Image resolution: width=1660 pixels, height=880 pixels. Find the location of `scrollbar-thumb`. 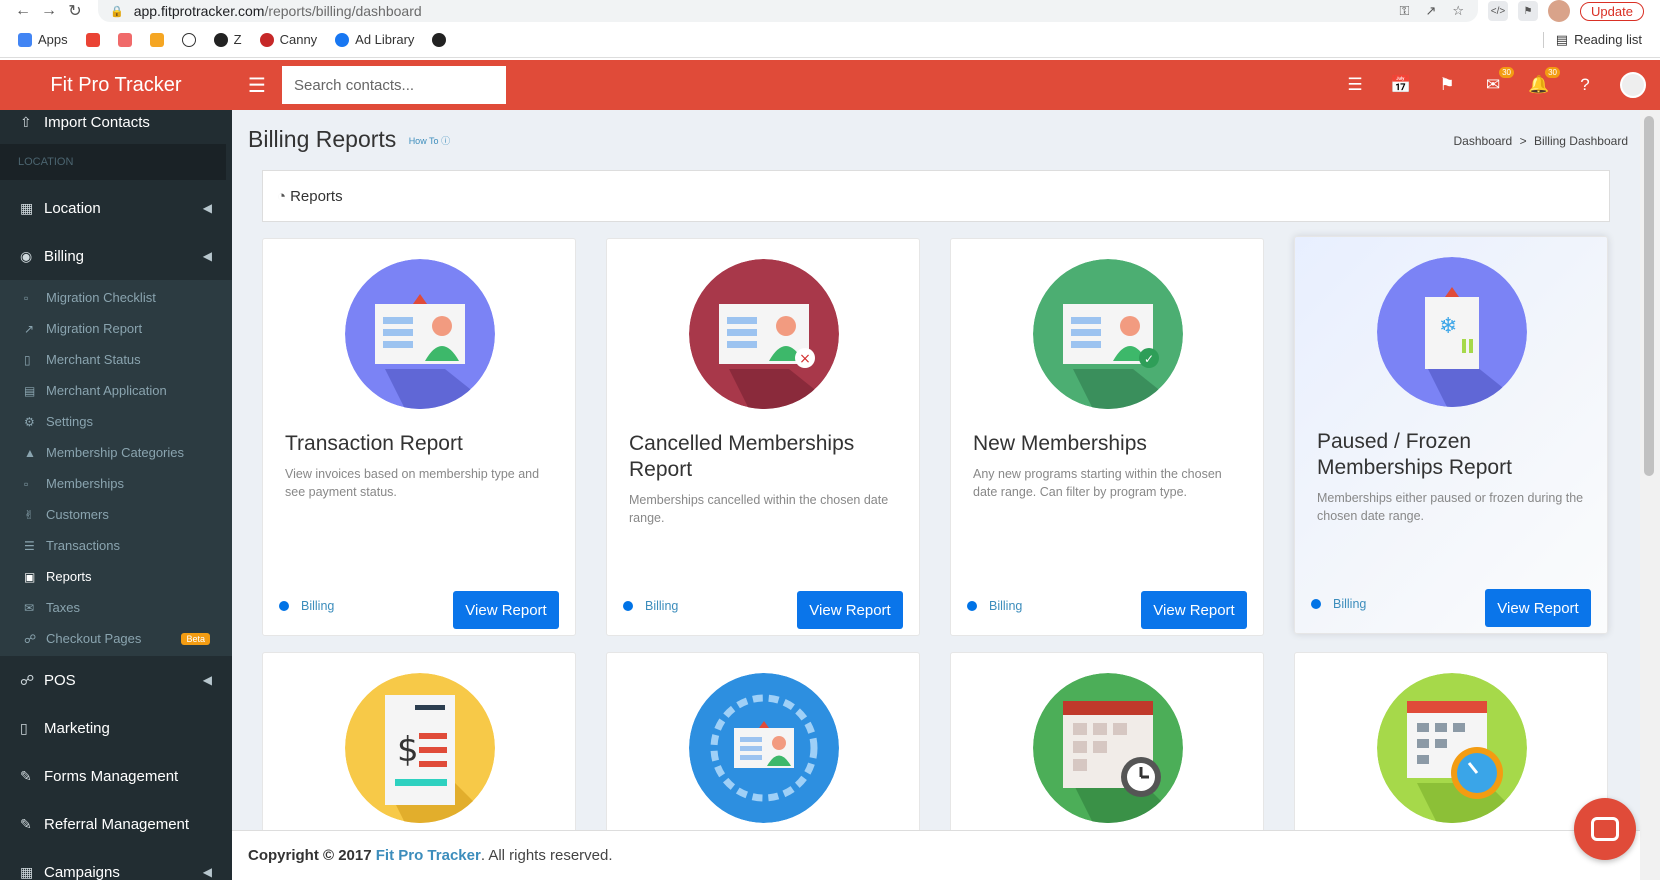

scrollbar-thumb is located at coordinates (1649, 296).